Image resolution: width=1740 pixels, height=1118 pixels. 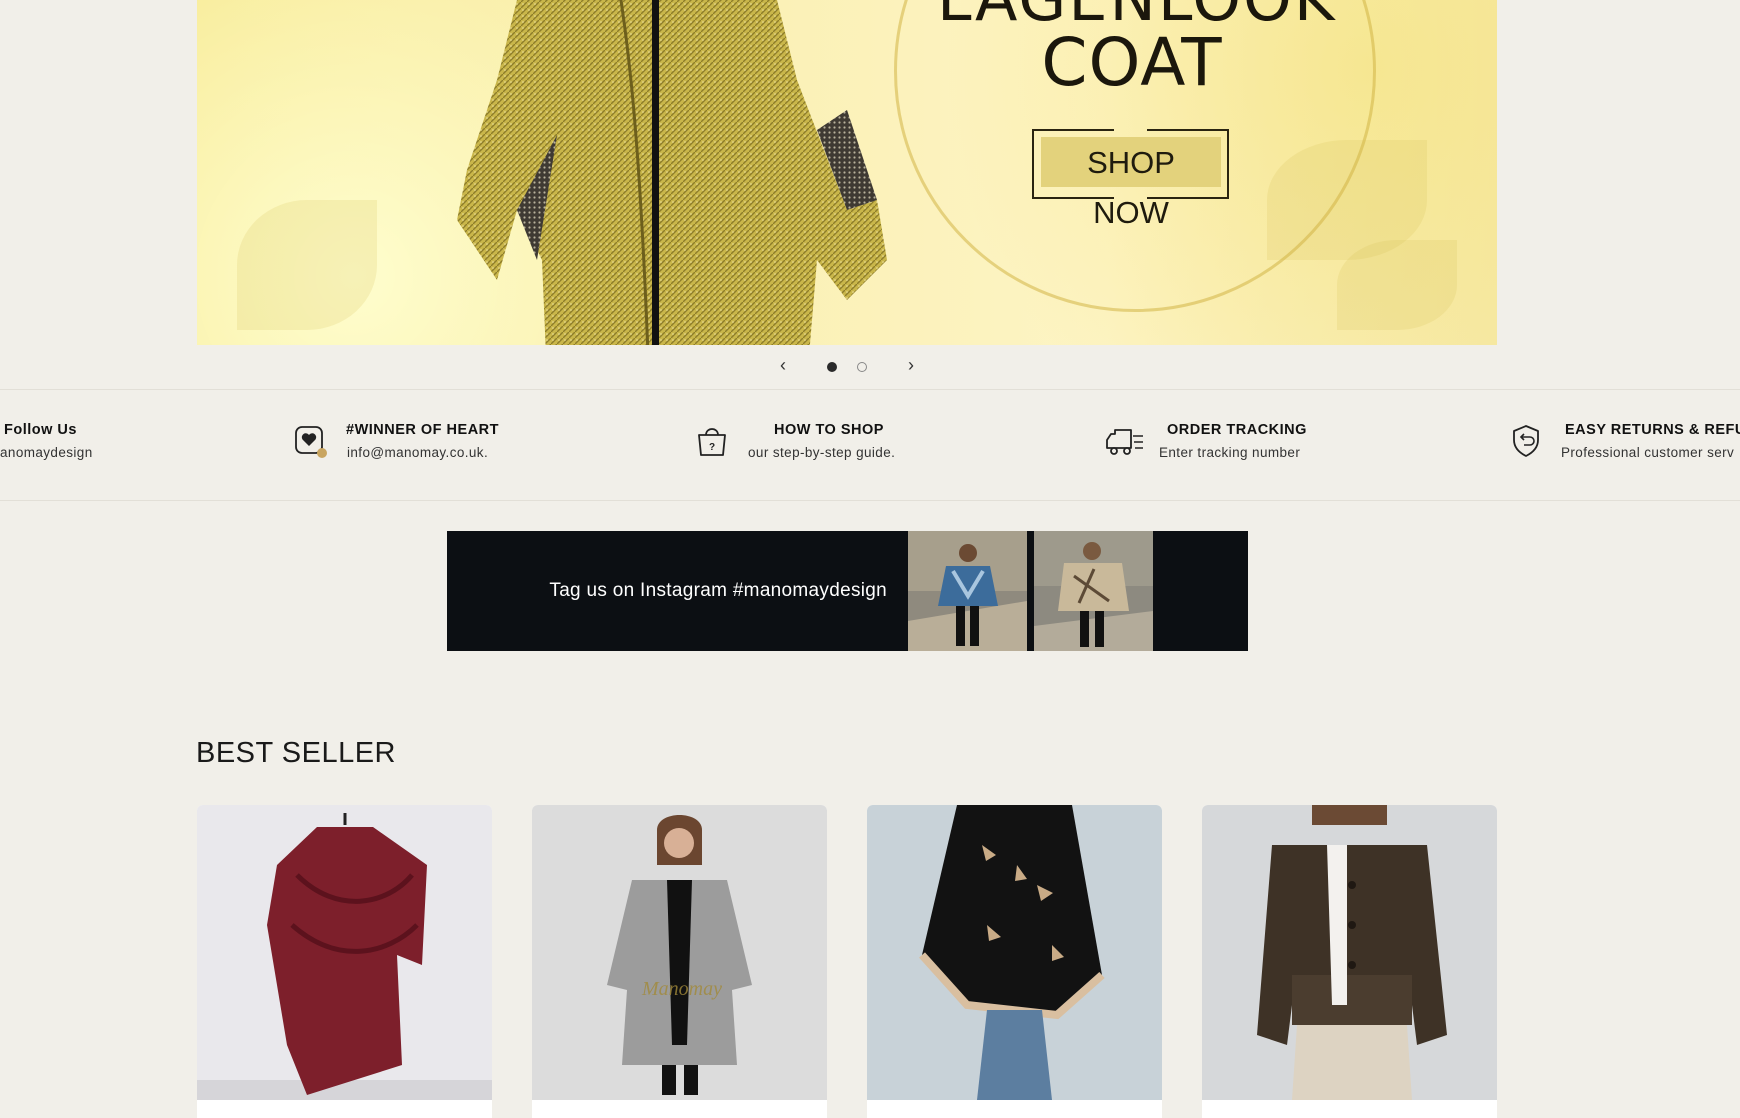 I want to click on feature-how-to-shop: ? HOW TO SHOP our step-by-step guide., so click(x=805, y=447).